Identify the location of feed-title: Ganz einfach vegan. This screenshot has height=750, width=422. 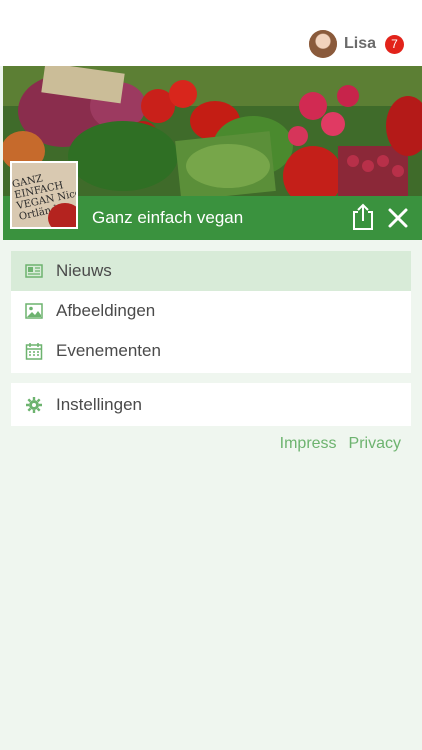
(168, 217).